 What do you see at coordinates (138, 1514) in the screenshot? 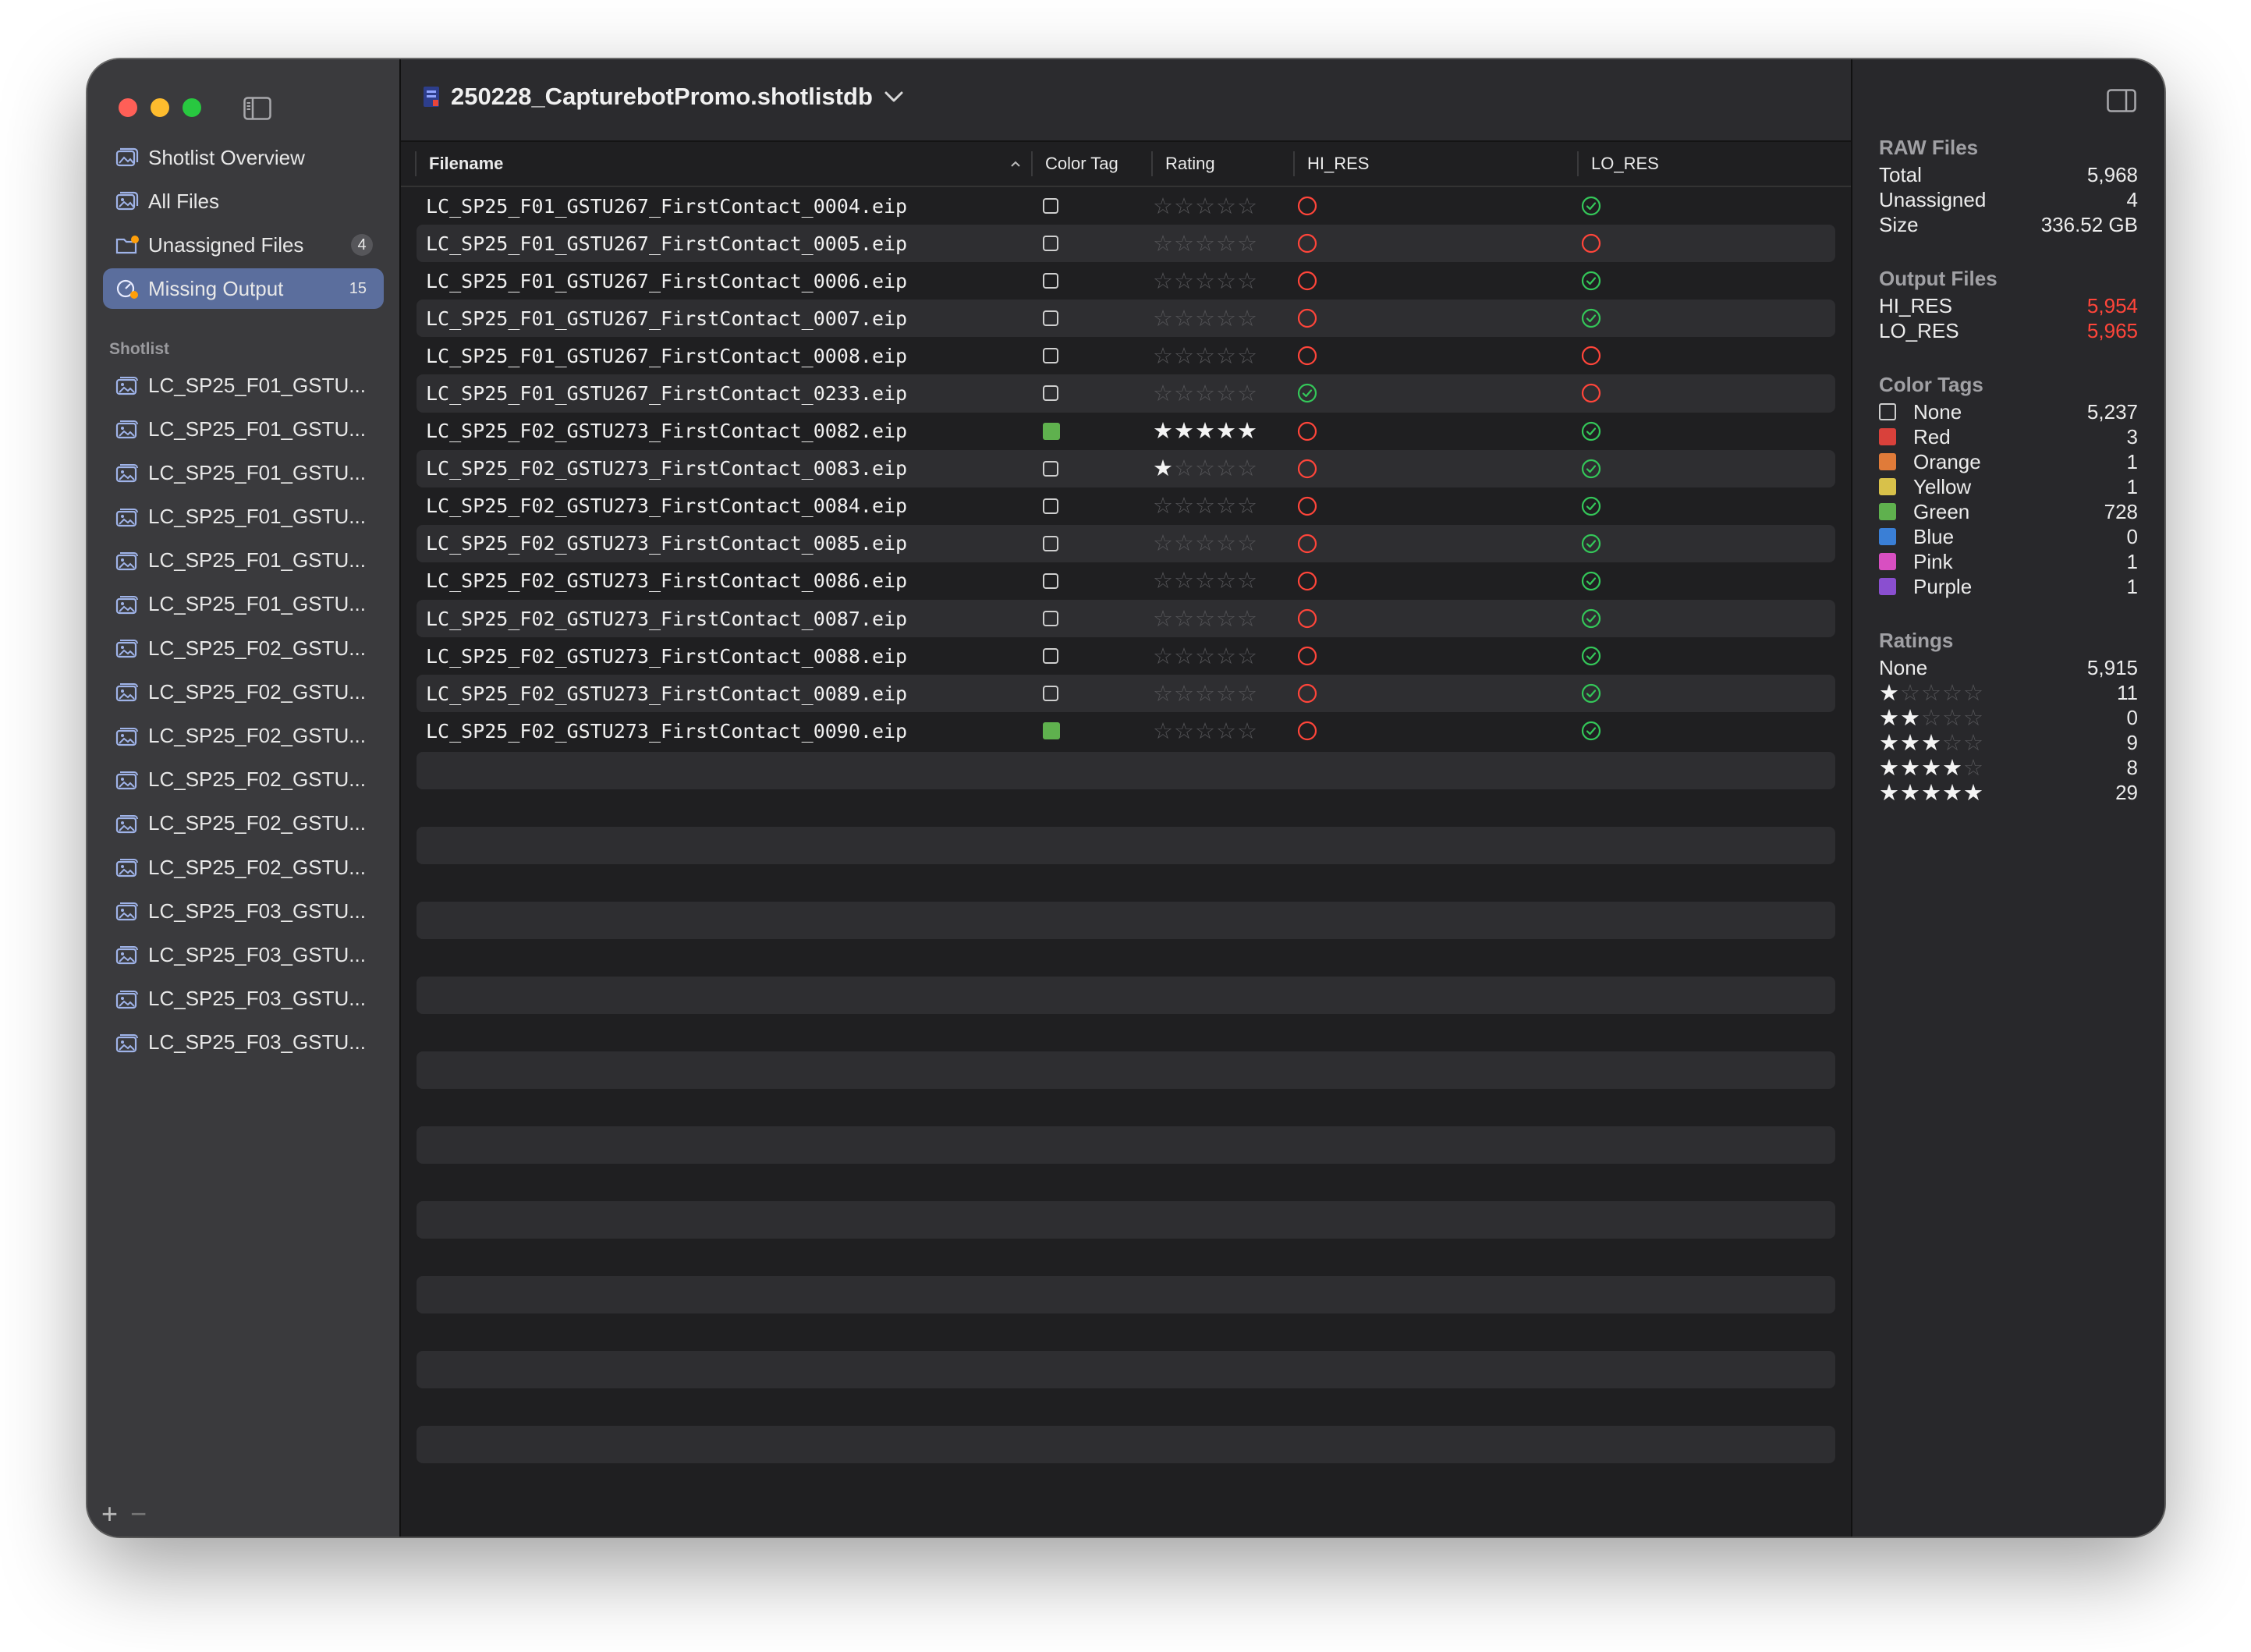
I see `remove-button: −` at bounding box center [138, 1514].